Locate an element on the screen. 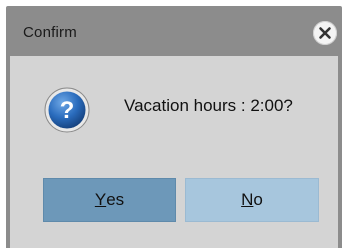 This screenshot has height=248, width=348. yes-button-mnemonic: Y is located at coordinates (100, 199).